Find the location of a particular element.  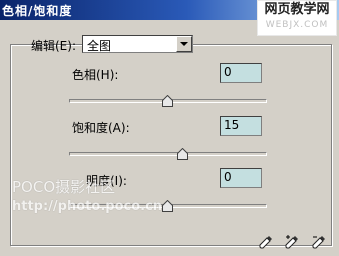

edit-select-value: 全图 is located at coordinates (99, 46).